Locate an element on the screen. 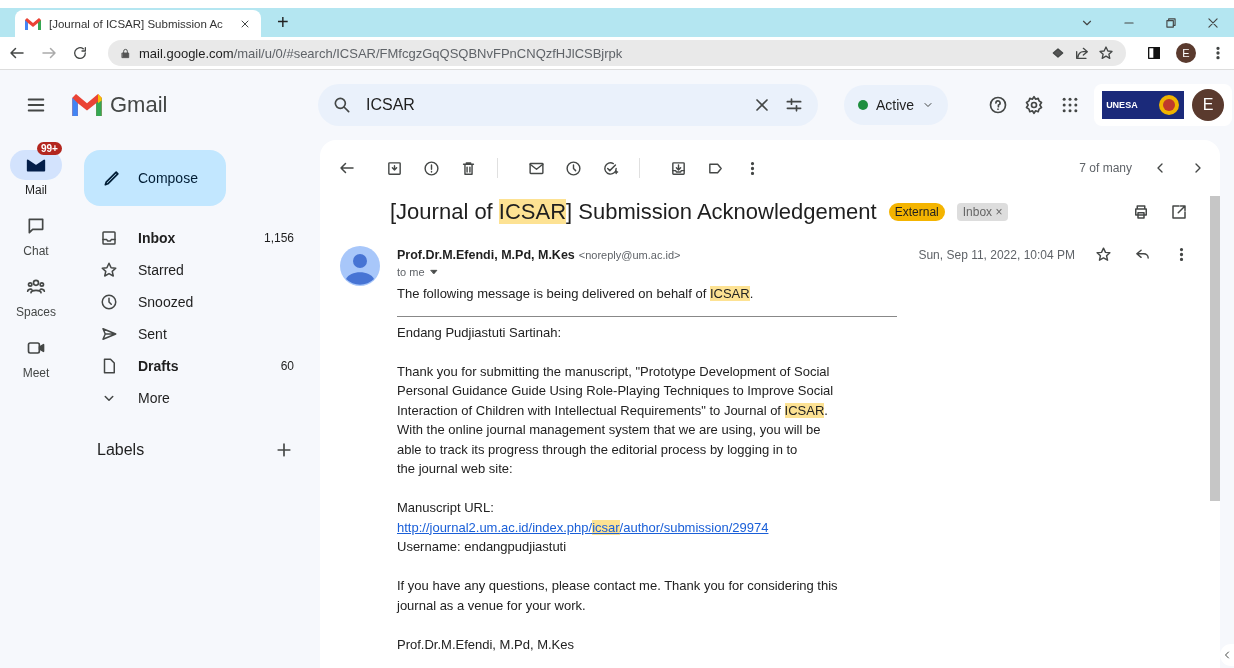 This screenshot has width=1234, height=668. print-icon is located at coordinates (1141, 212).